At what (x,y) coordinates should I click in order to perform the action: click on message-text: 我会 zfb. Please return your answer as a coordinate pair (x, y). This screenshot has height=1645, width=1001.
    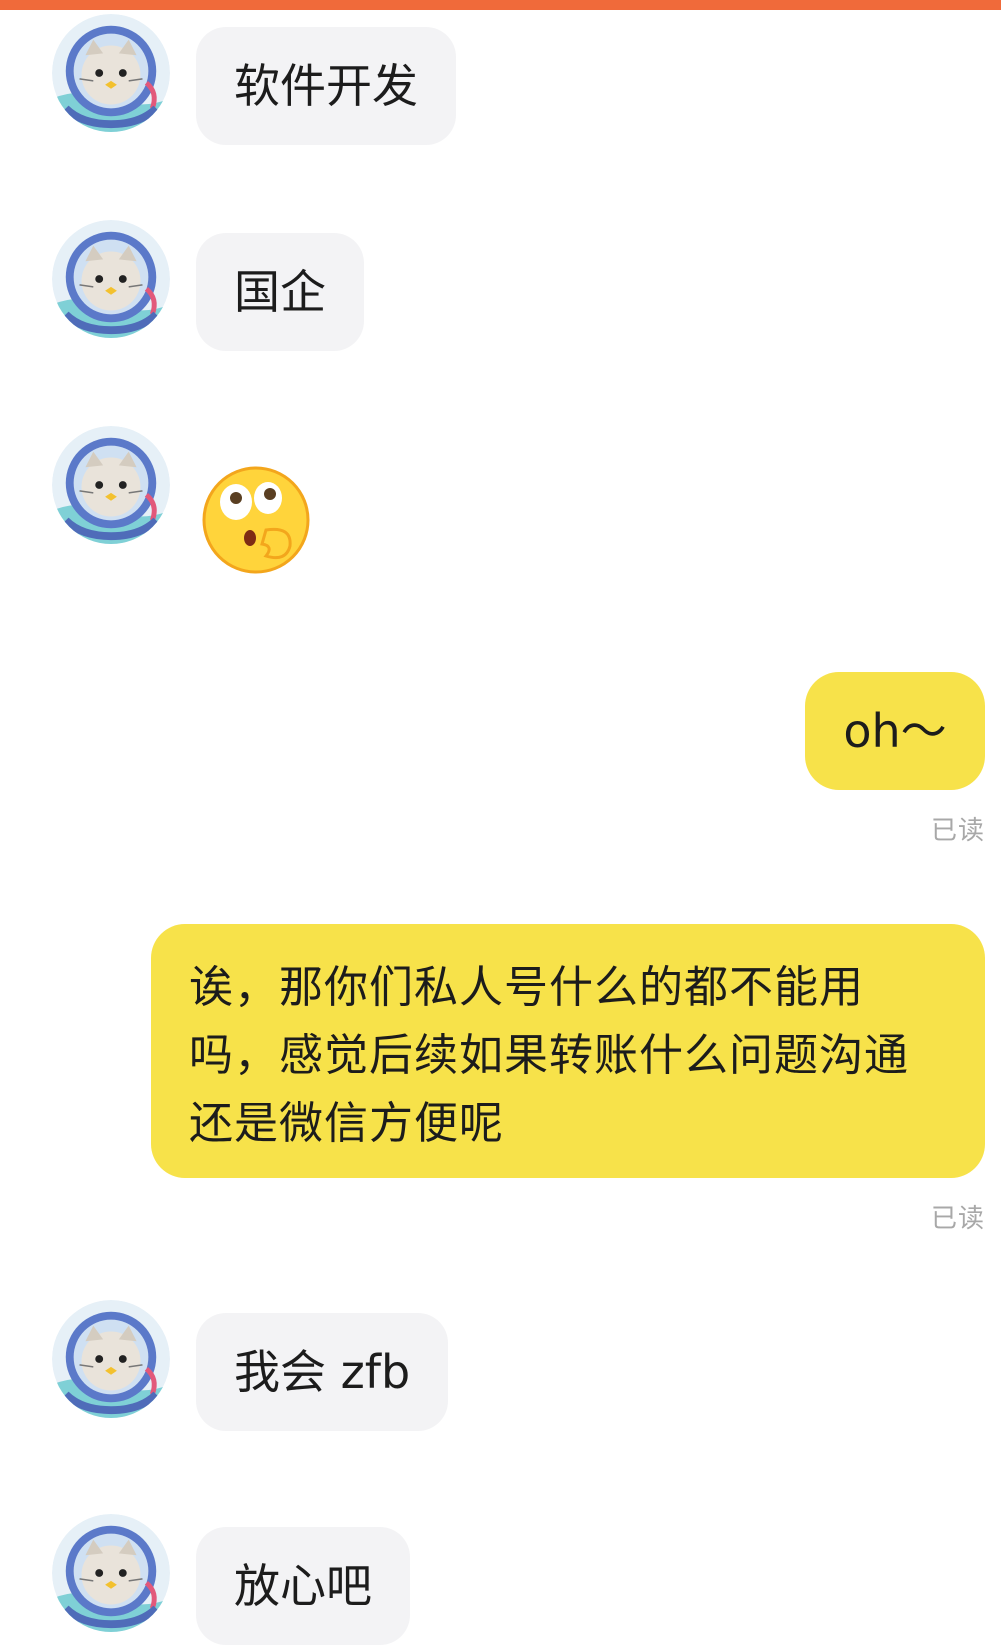
    Looking at the image, I should click on (322, 1372).